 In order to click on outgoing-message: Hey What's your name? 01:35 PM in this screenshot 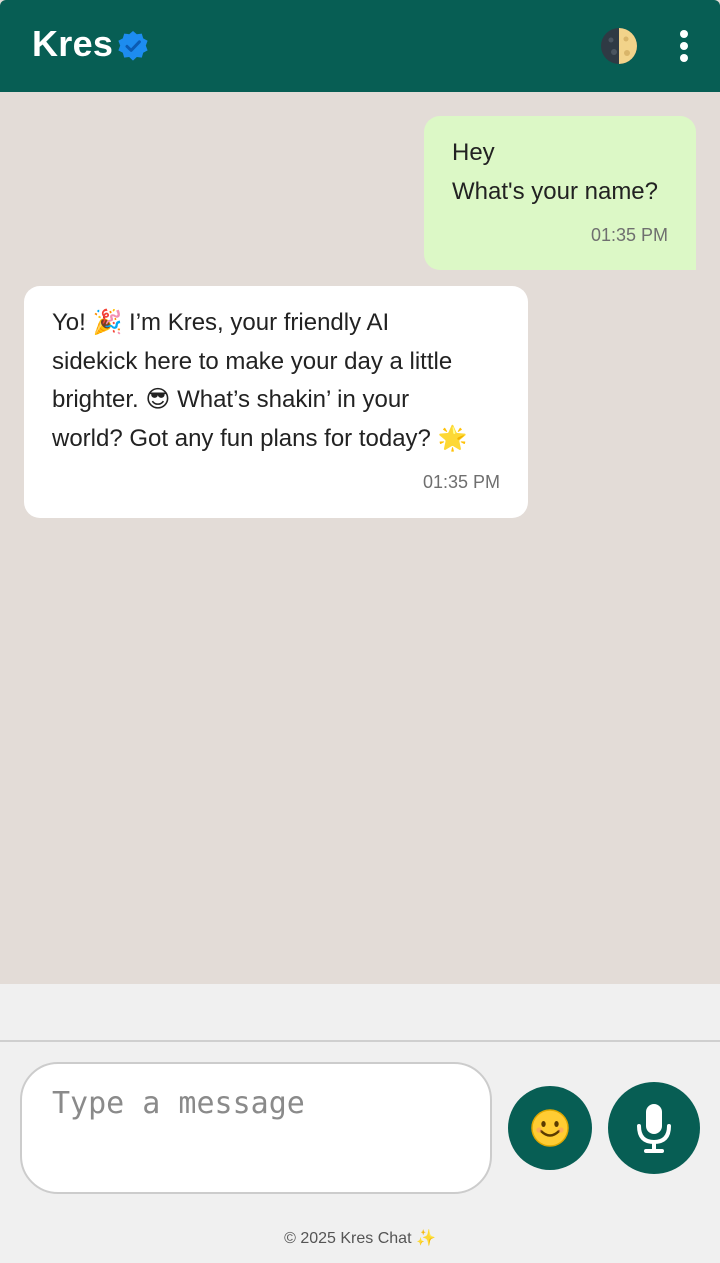, I will do `click(560, 193)`.